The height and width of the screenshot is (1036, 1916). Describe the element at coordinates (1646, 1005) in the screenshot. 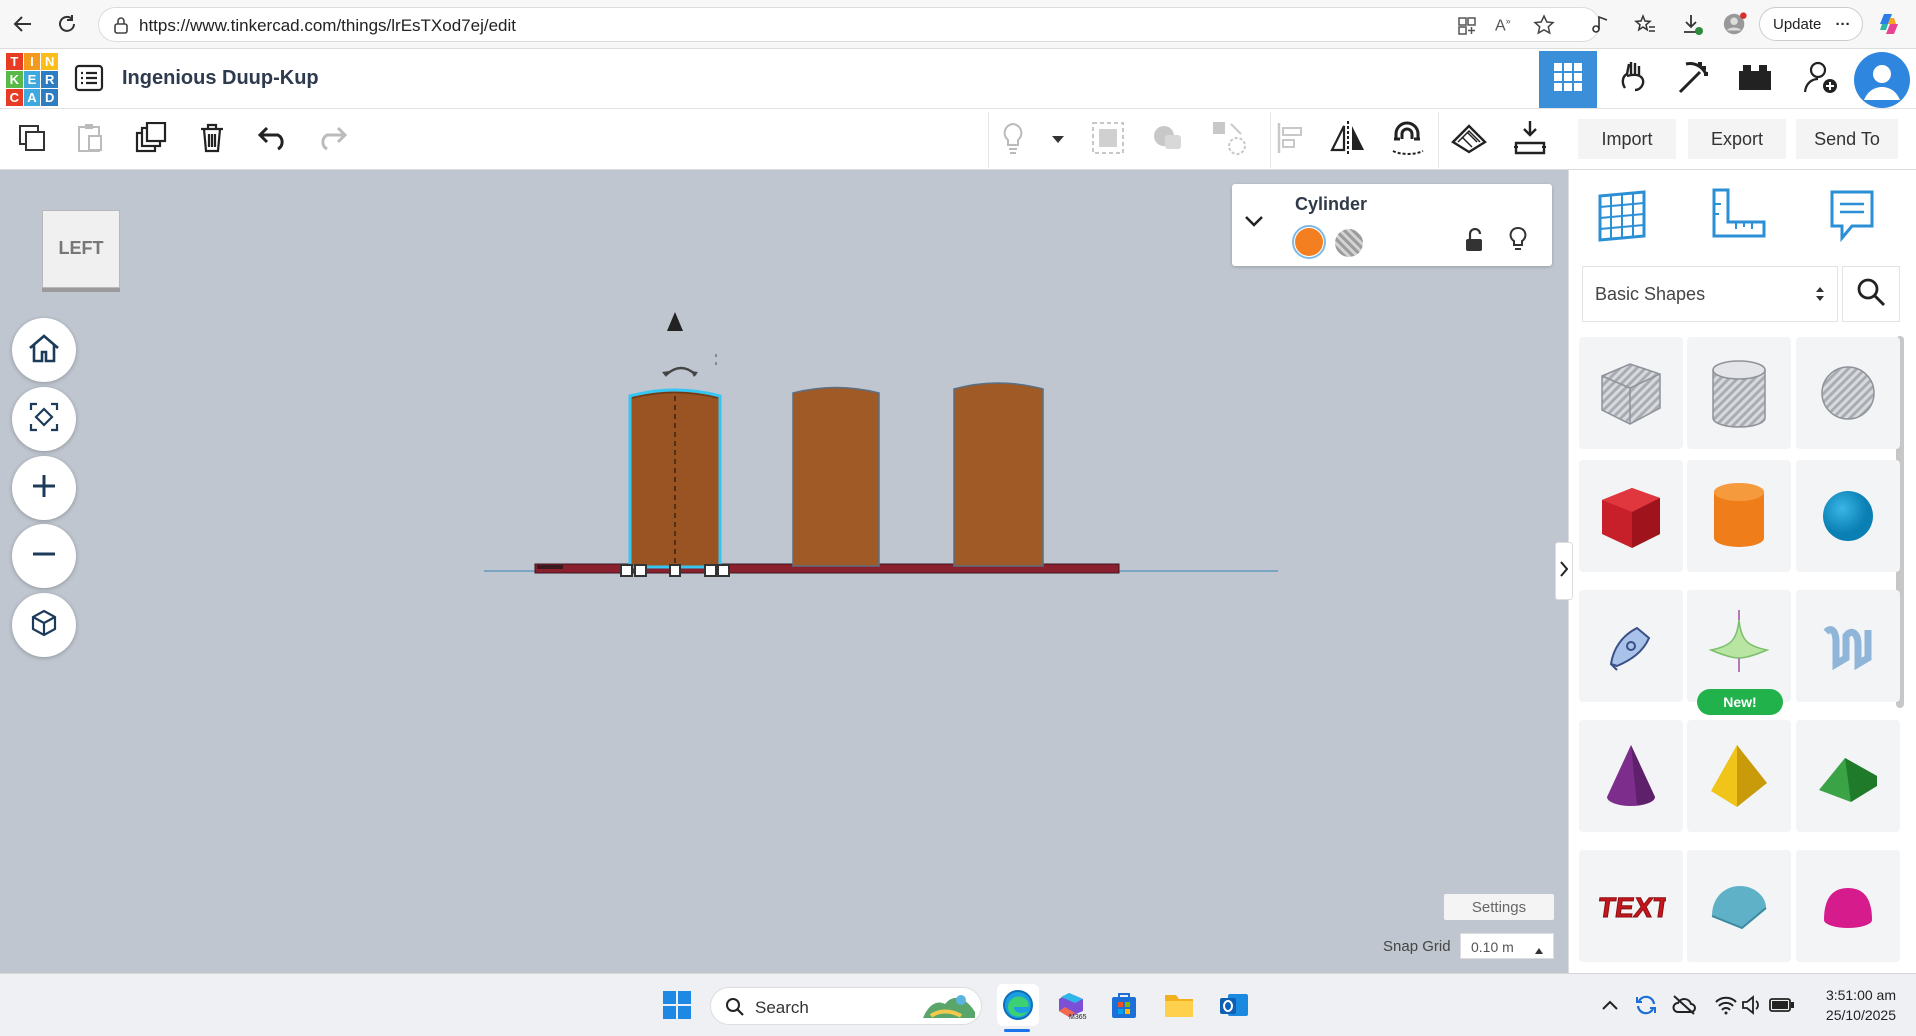

I see `sync-icon` at that location.